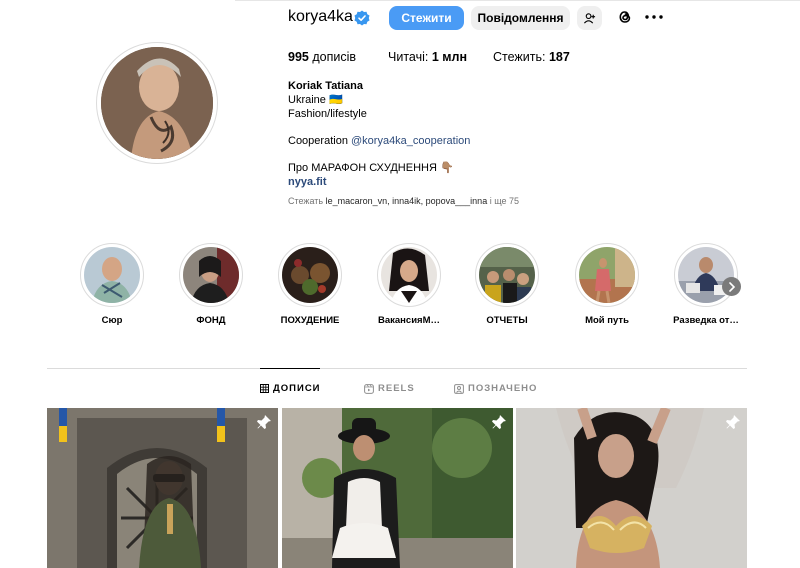 This screenshot has width=800, height=568. I want to click on highlight-label: ПОХУДЕНИЕ, so click(310, 320).